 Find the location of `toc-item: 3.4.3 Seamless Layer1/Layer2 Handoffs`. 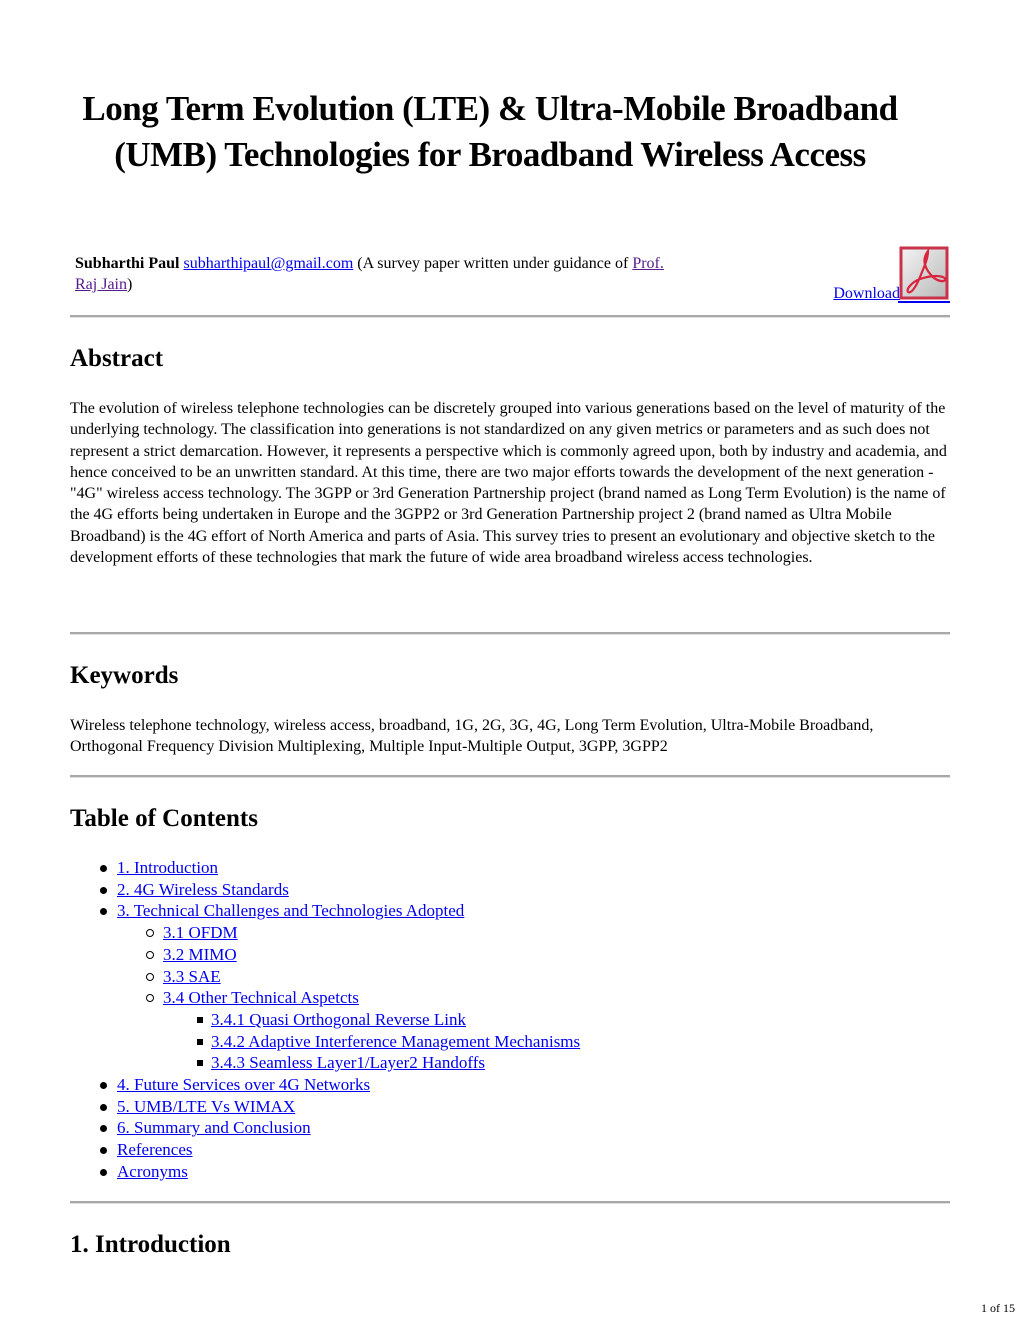

toc-item: 3.4.3 Seamless Layer1/Layer2 Handoffs is located at coordinates (325, 1063).